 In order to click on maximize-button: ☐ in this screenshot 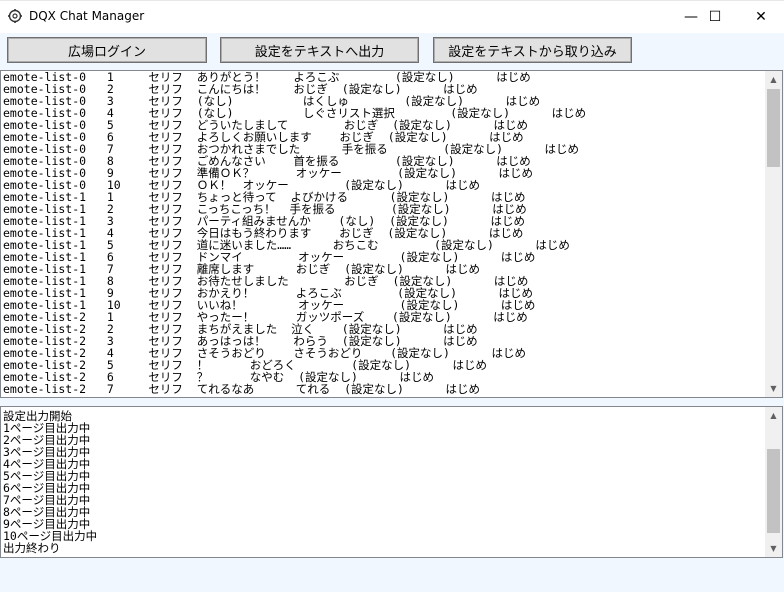, I will do `click(715, 16)`.